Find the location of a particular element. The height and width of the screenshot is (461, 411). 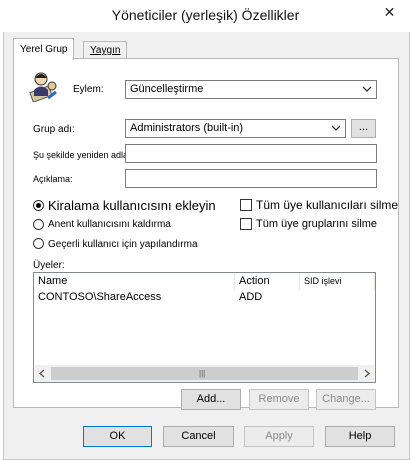

ok-button: OK is located at coordinates (117, 436).